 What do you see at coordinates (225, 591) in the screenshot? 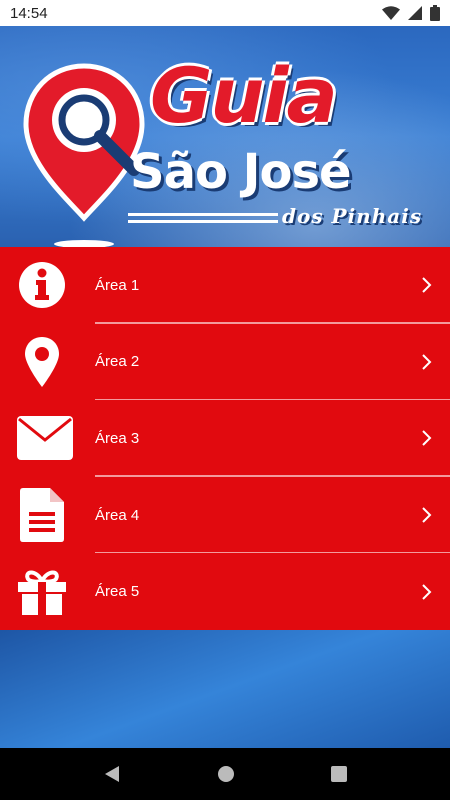
I see `menu-item-area-5: Área 5` at bounding box center [225, 591].